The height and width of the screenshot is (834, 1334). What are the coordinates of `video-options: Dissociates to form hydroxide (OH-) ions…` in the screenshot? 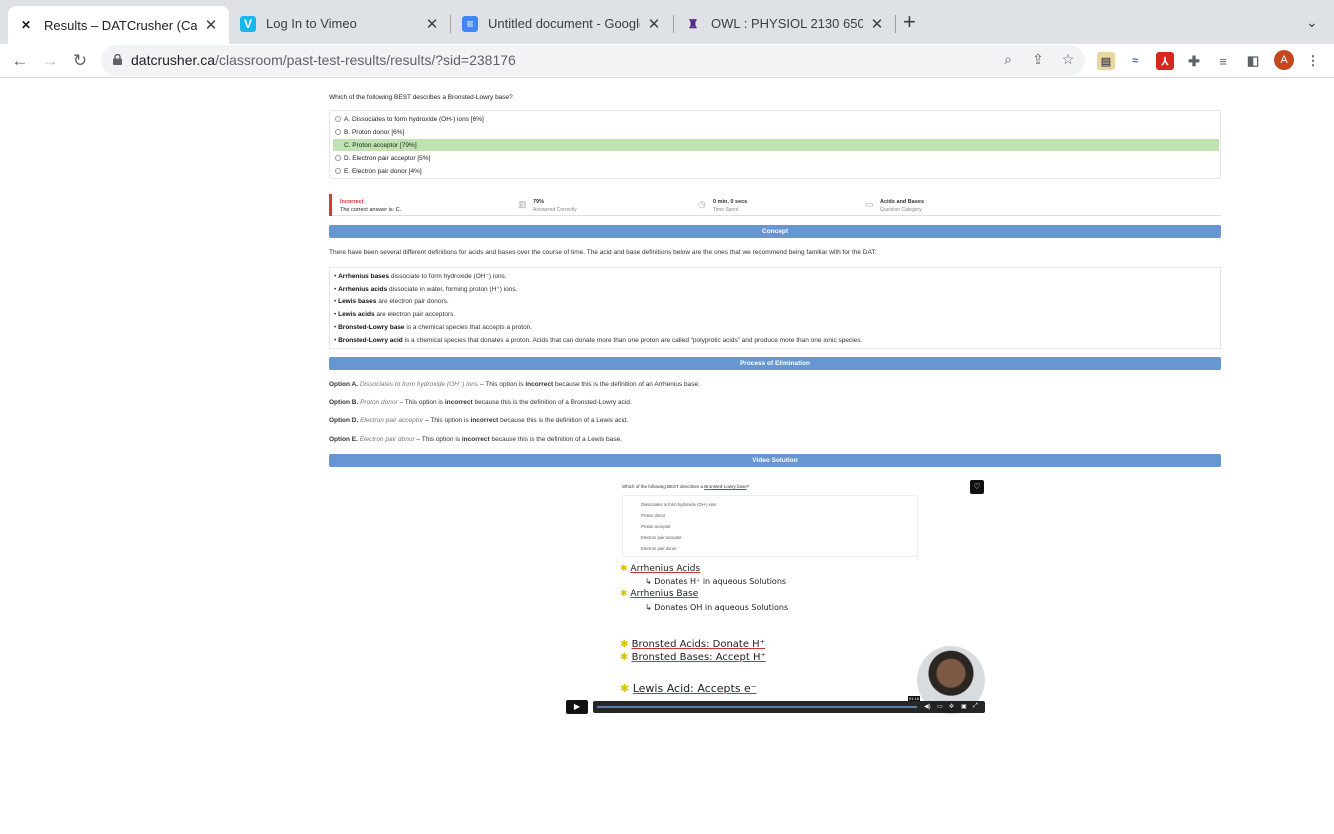 It's located at (770, 526).